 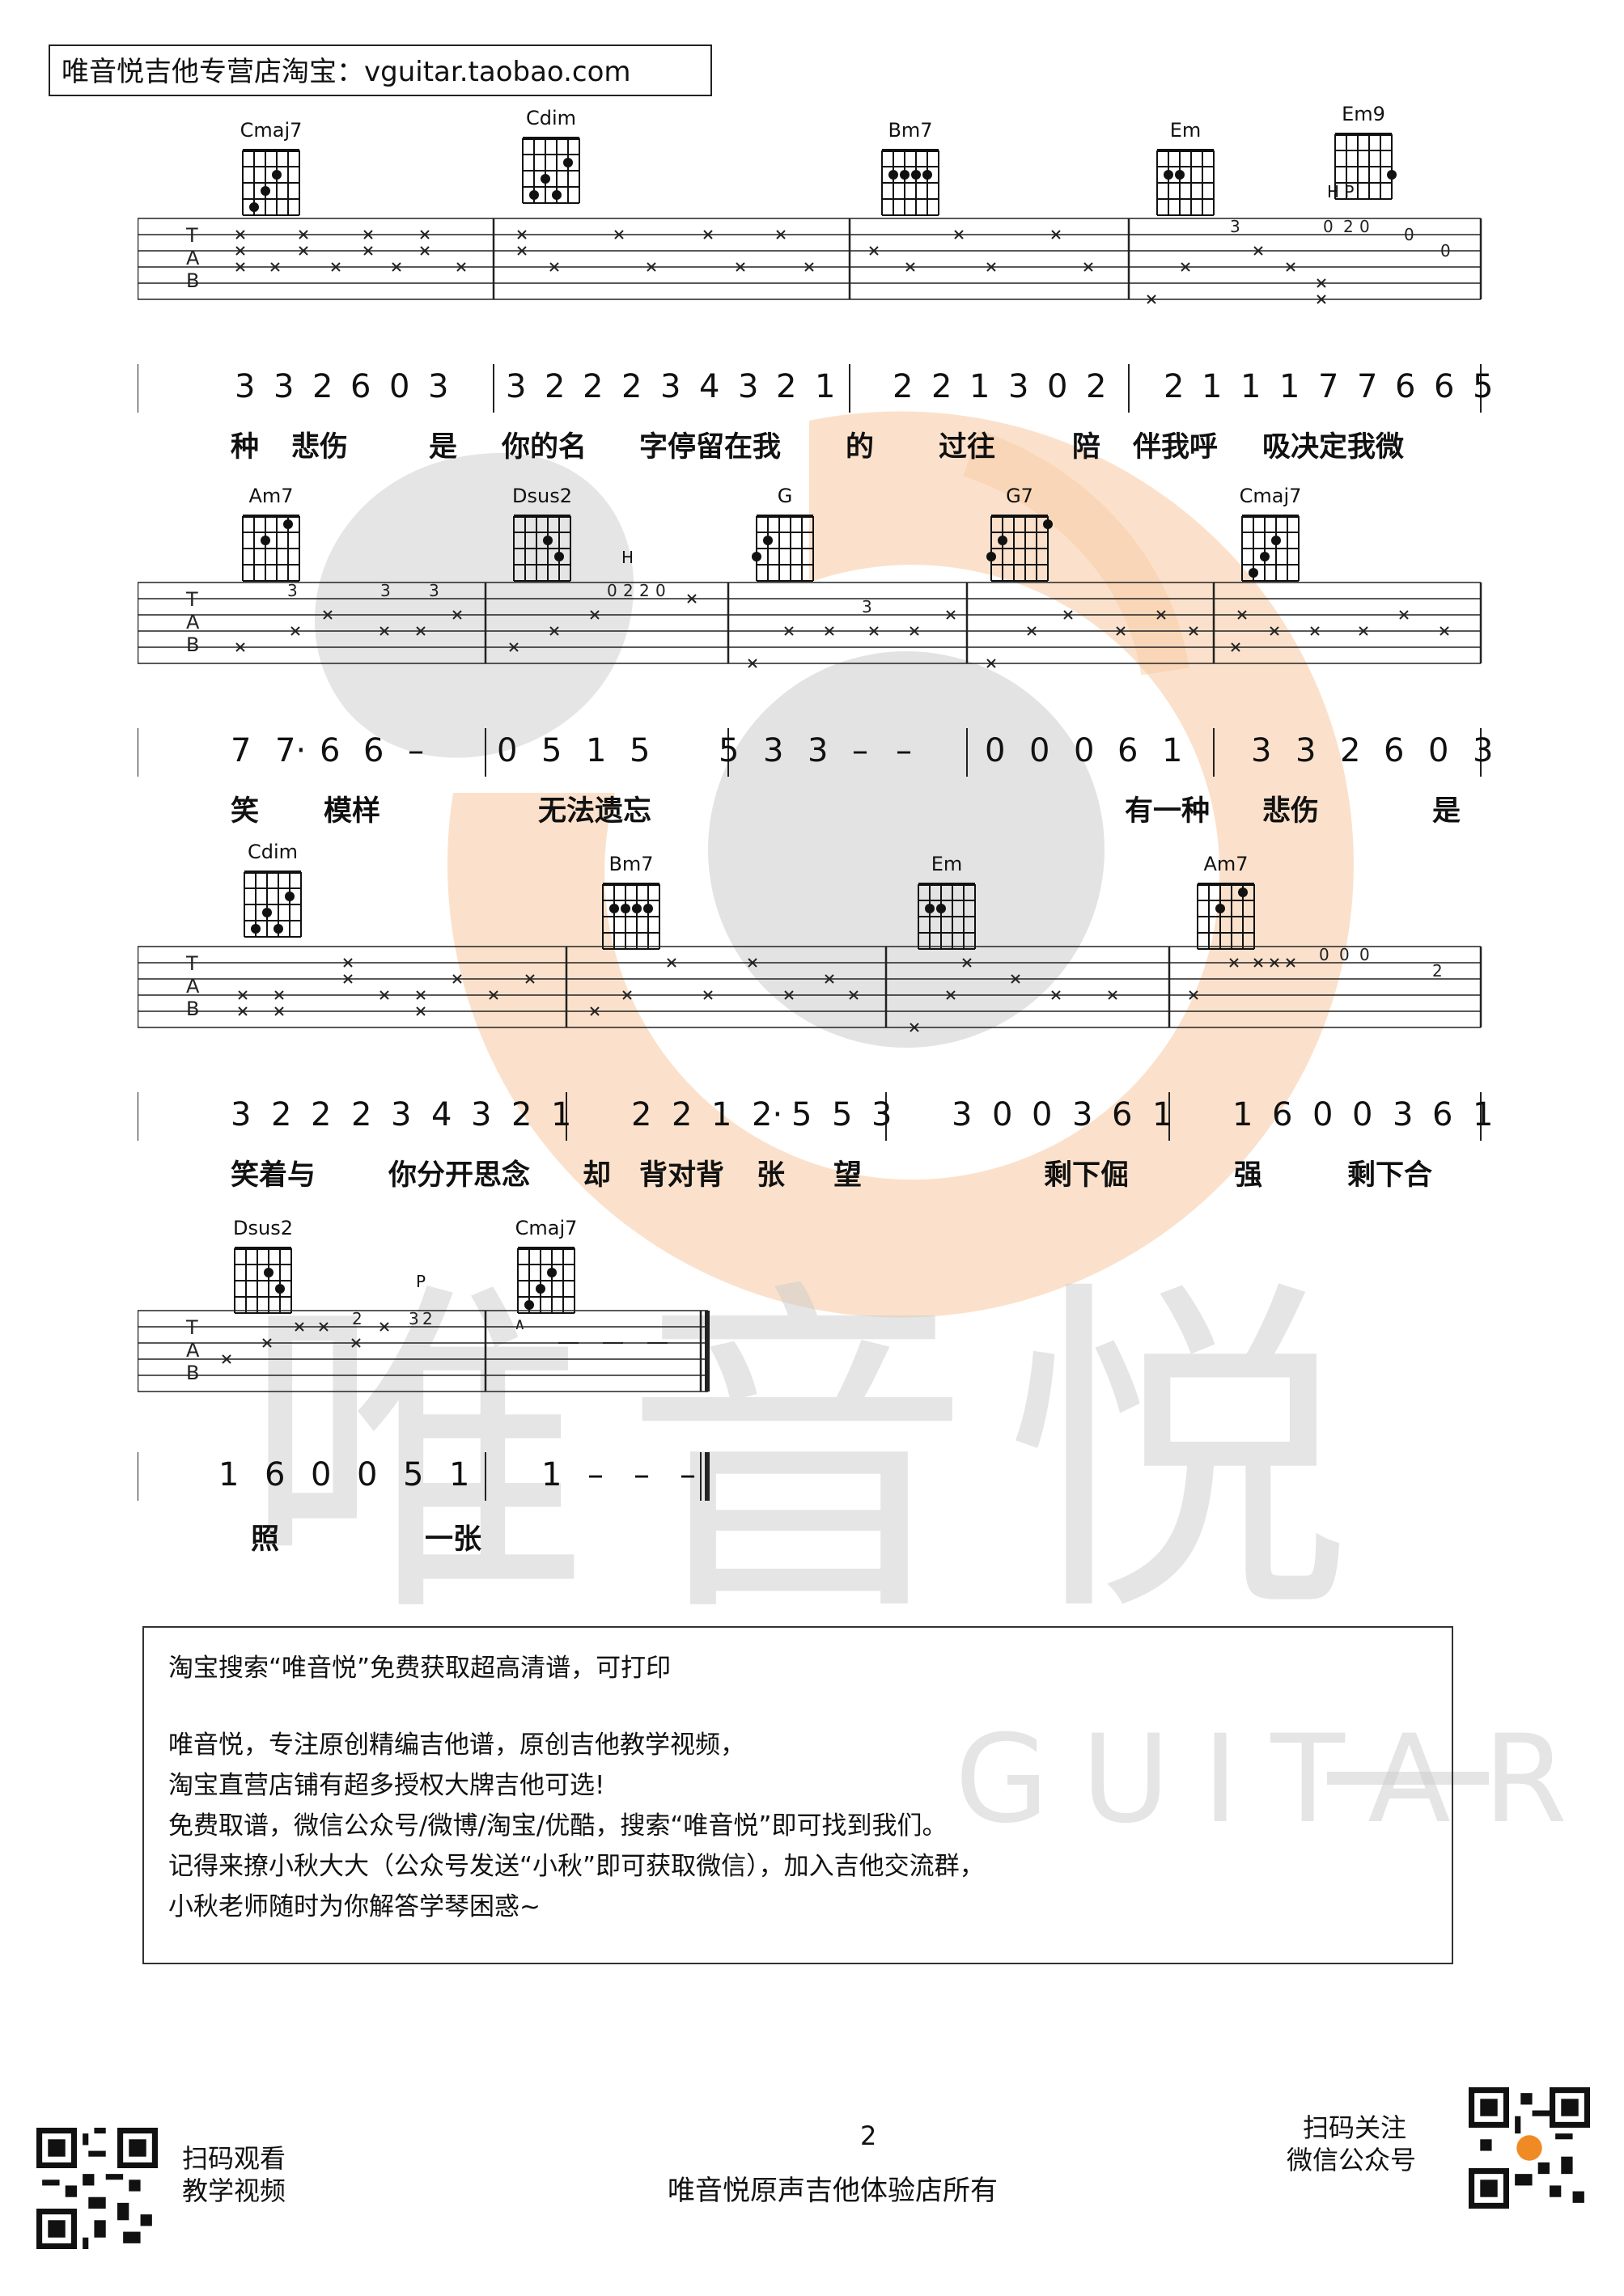 I want to click on lyric: 你的名, so click(x=544, y=447).